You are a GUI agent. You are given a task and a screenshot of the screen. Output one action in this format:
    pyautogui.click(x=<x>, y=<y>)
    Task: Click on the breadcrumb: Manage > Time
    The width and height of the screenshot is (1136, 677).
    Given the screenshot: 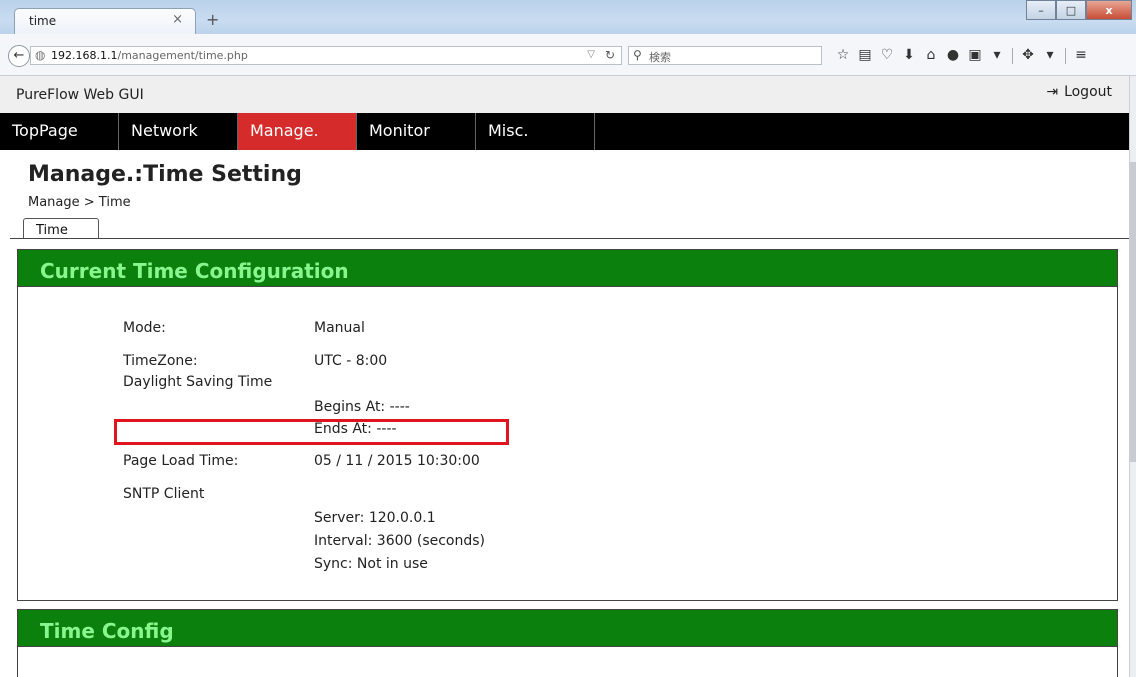 What is the action you would take?
    pyautogui.click(x=79, y=202)
    